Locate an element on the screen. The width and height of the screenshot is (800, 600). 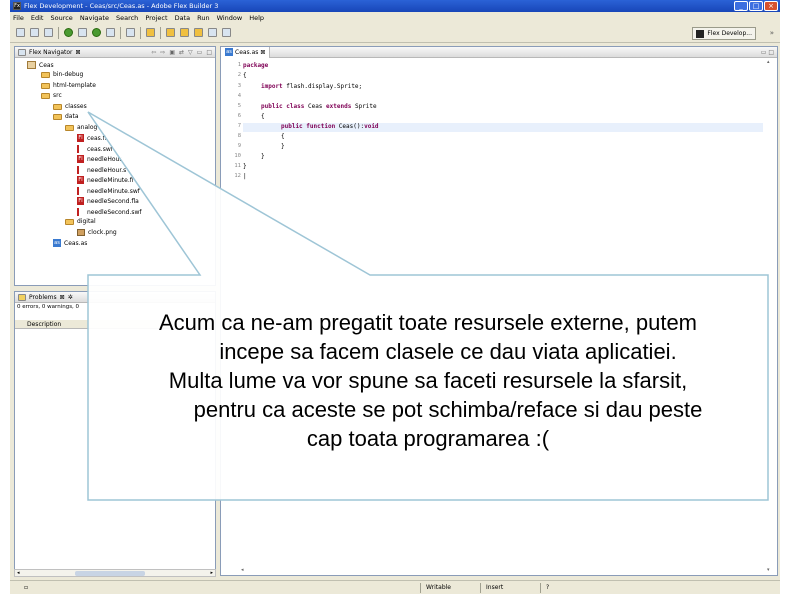
tree-item-label: needleMinute.fl is located at coordinates (110, 180).